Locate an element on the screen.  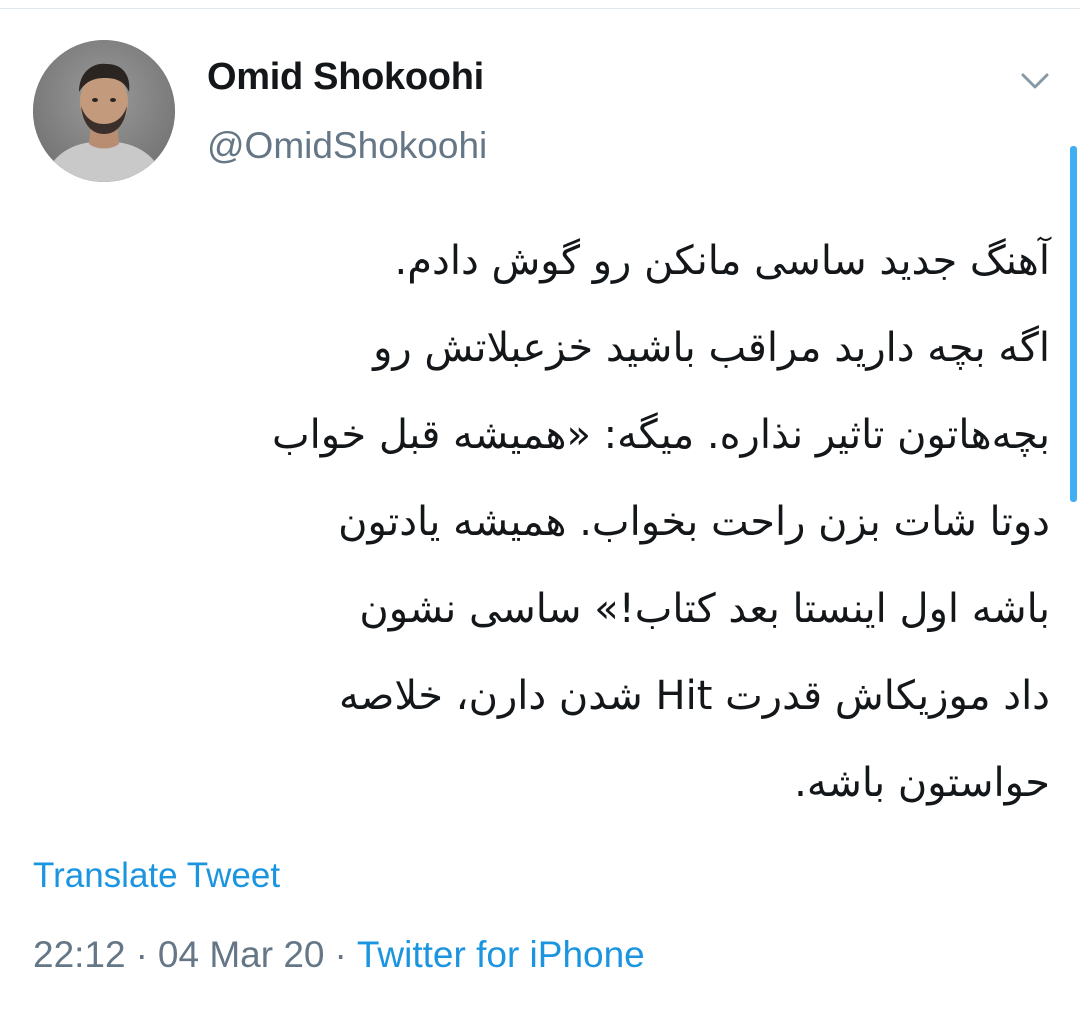
tweet-time: 22:12 is located at coordinates (79, 954).